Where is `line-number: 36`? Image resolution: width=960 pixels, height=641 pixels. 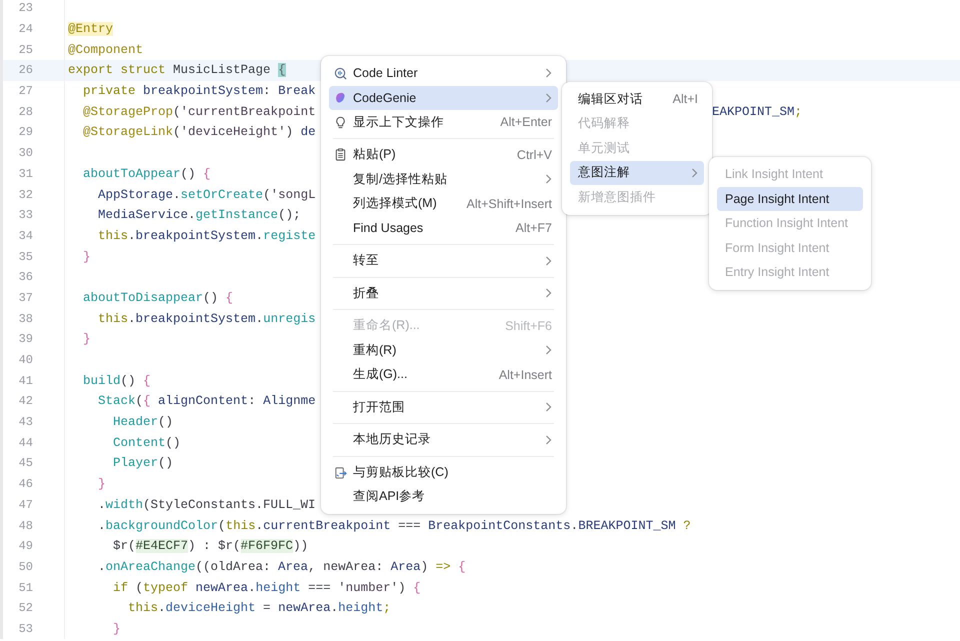 line-number: 36 is located at coordinates (25, 277).